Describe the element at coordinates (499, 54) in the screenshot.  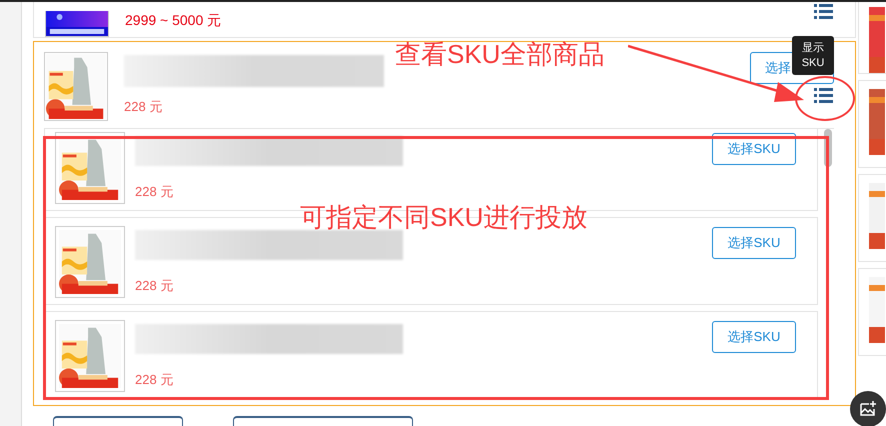
I see `annotation-text: 查看SKU全部商品` at that location.